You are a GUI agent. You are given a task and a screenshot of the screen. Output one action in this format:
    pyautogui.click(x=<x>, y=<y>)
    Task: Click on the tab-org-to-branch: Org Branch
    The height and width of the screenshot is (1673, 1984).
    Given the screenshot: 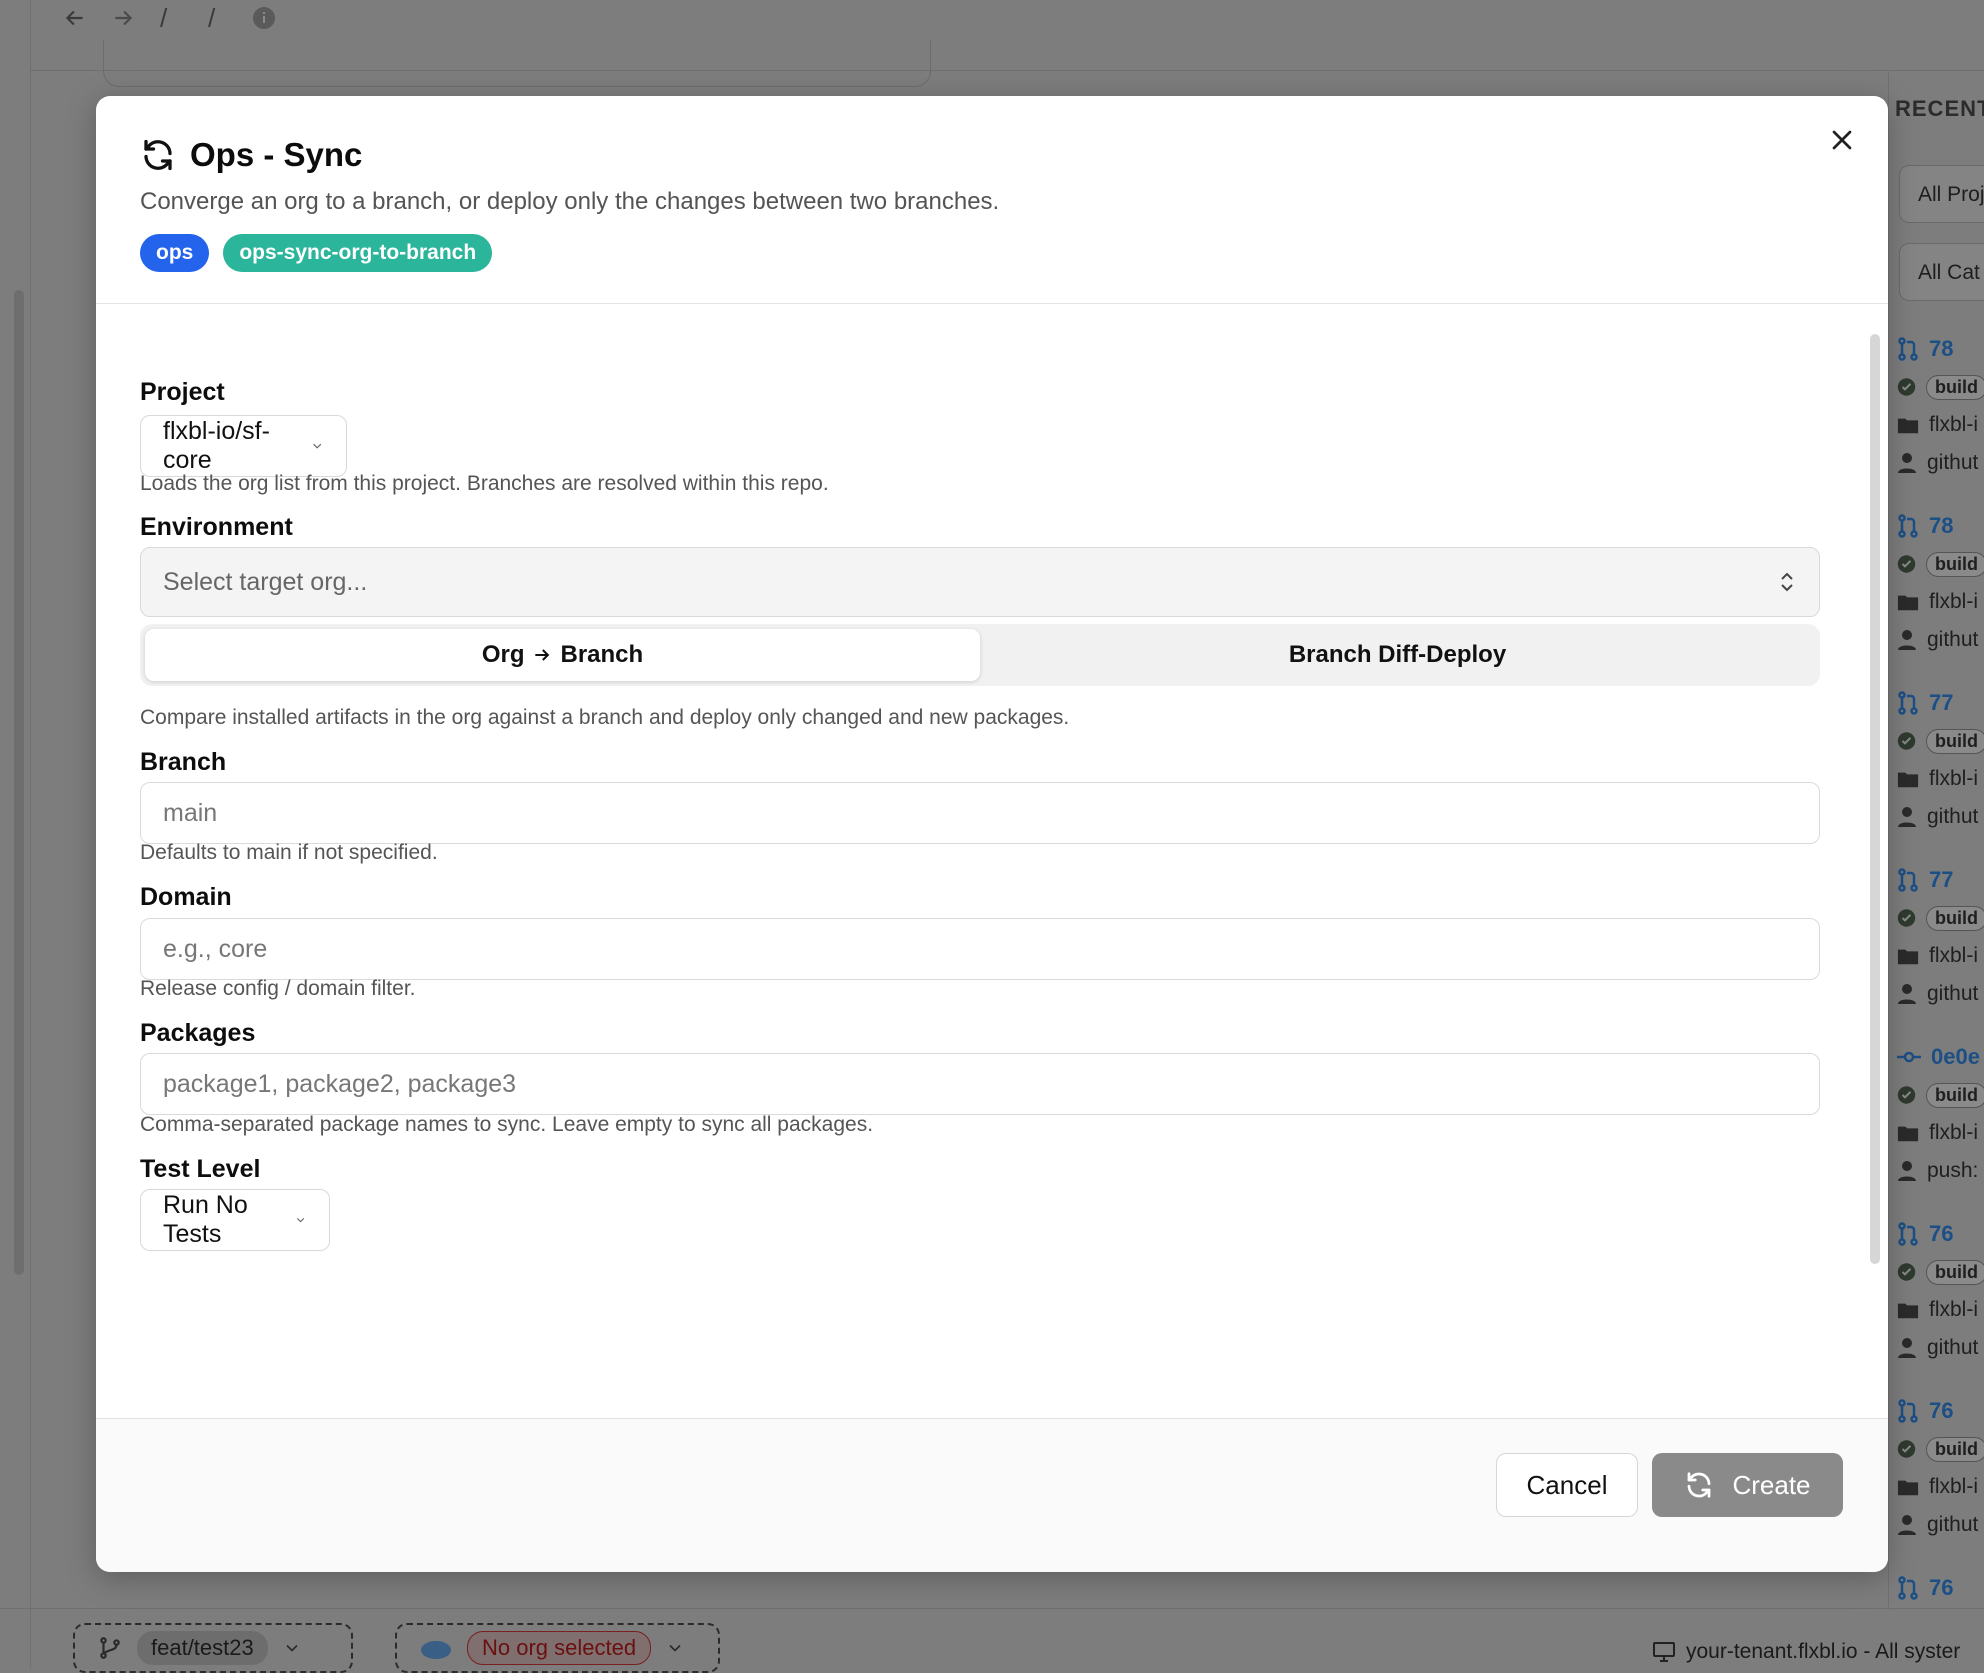 What is the action you would take?
    pyautogui.click(x=562, y=655)
    